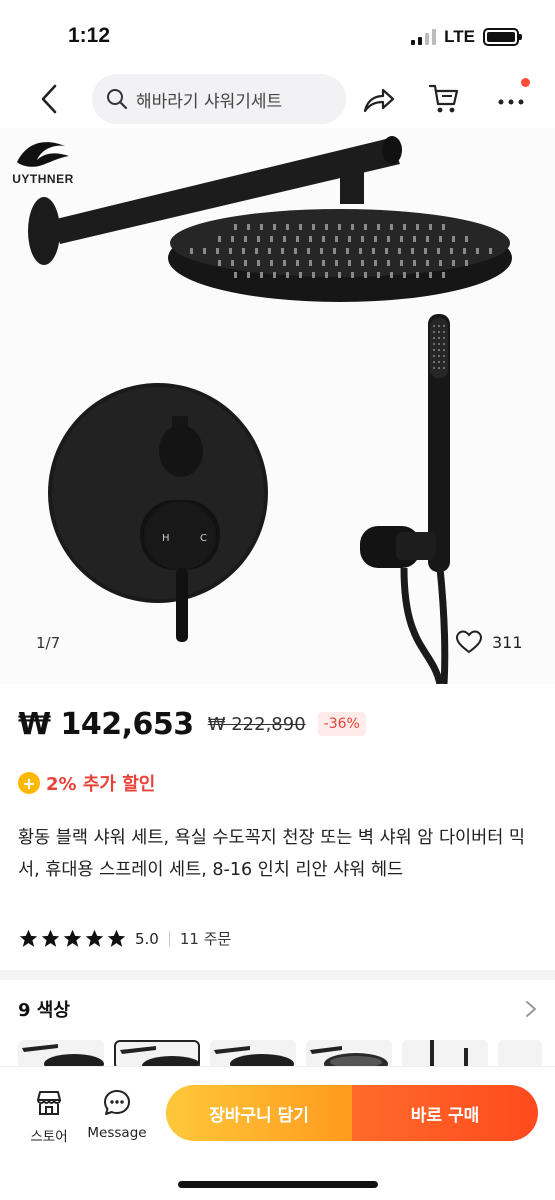 This screenshot has height=1200, width=555. I want to click on more-icon, so click(511, 102).